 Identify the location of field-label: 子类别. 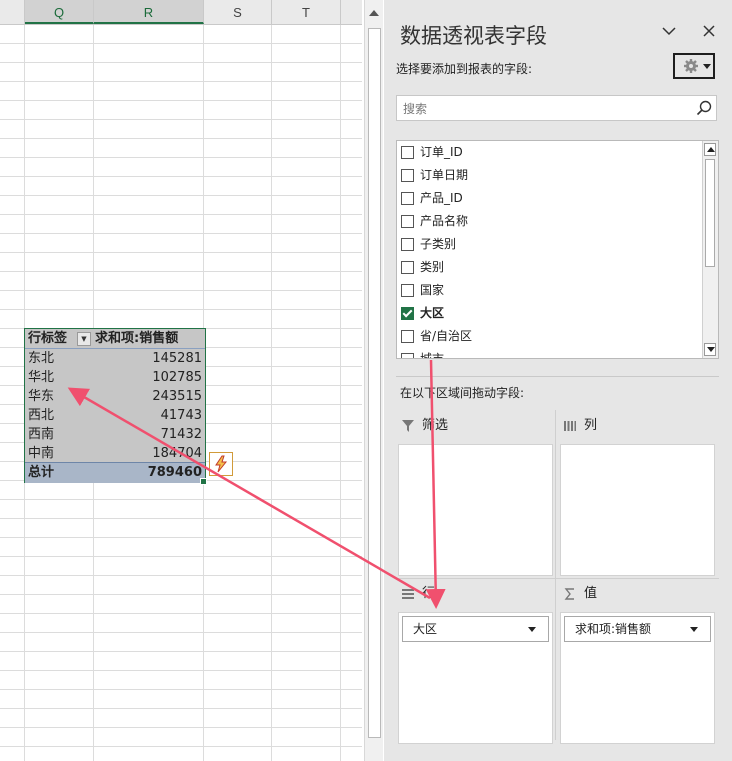
(438, 244).